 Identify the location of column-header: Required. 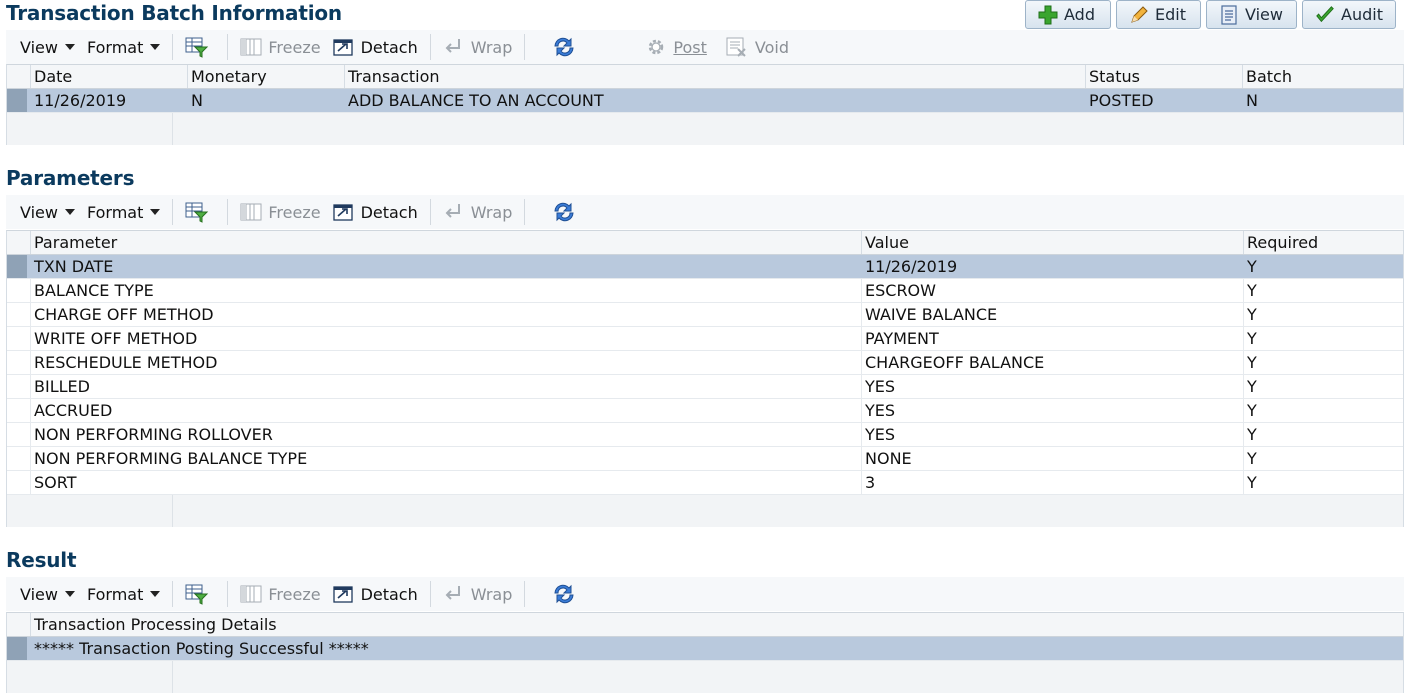
(1323, 242).